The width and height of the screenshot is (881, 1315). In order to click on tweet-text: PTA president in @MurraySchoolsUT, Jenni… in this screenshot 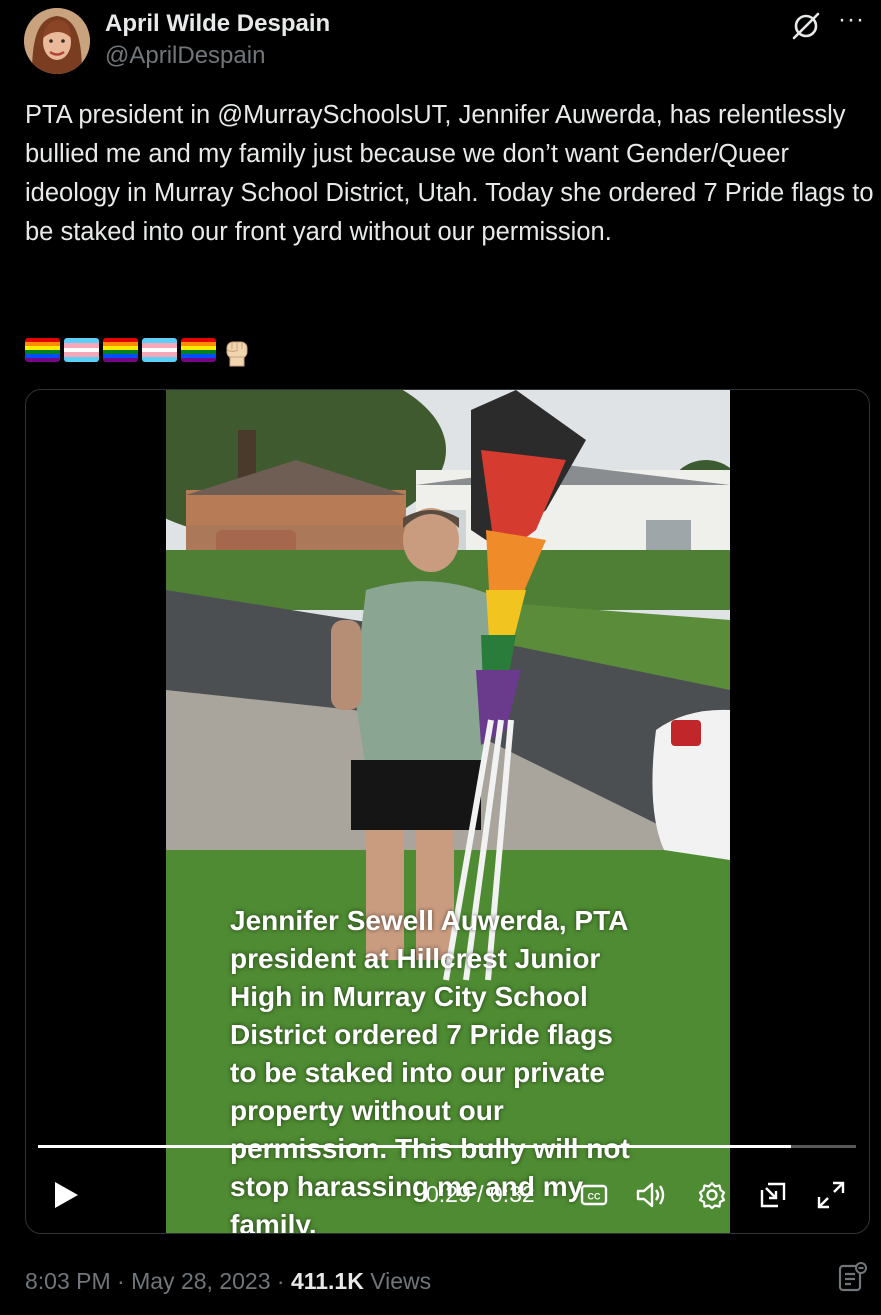, I will do `click(453, 173)`.